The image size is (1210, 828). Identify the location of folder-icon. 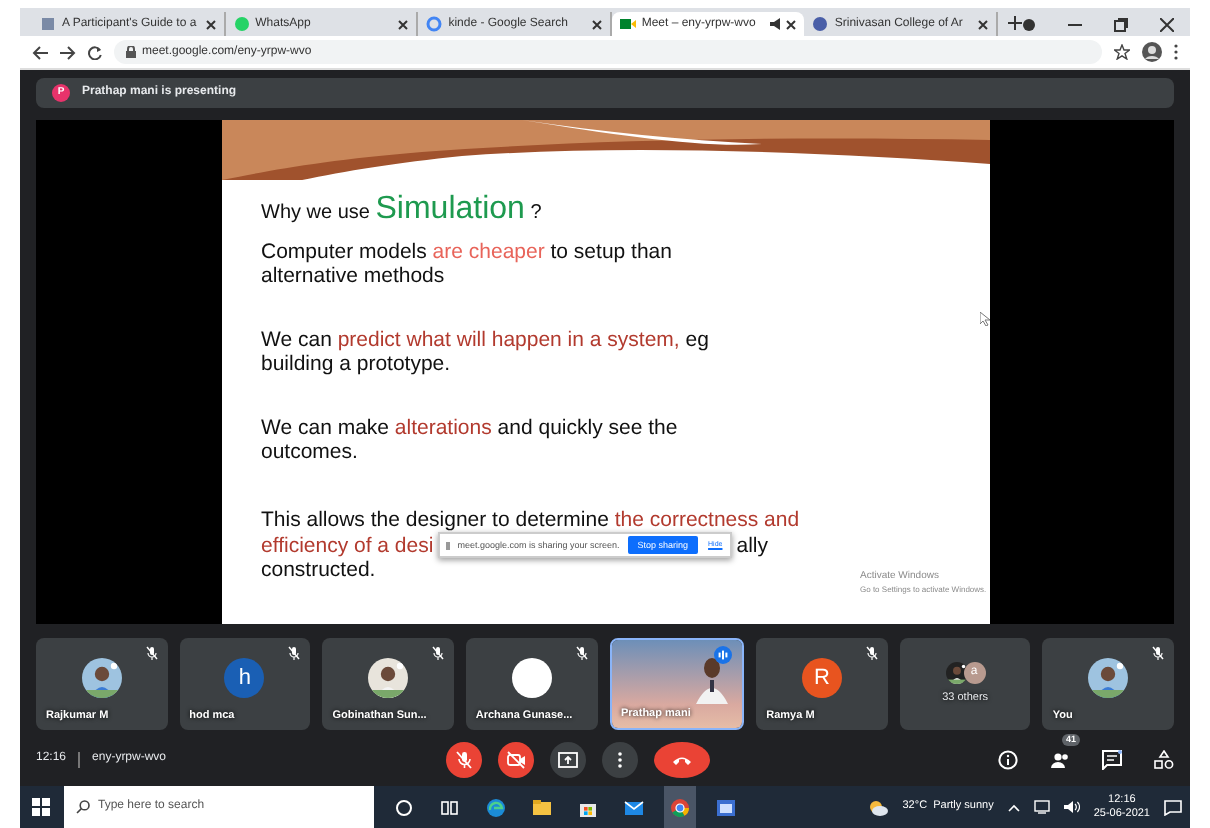
(542, 807).